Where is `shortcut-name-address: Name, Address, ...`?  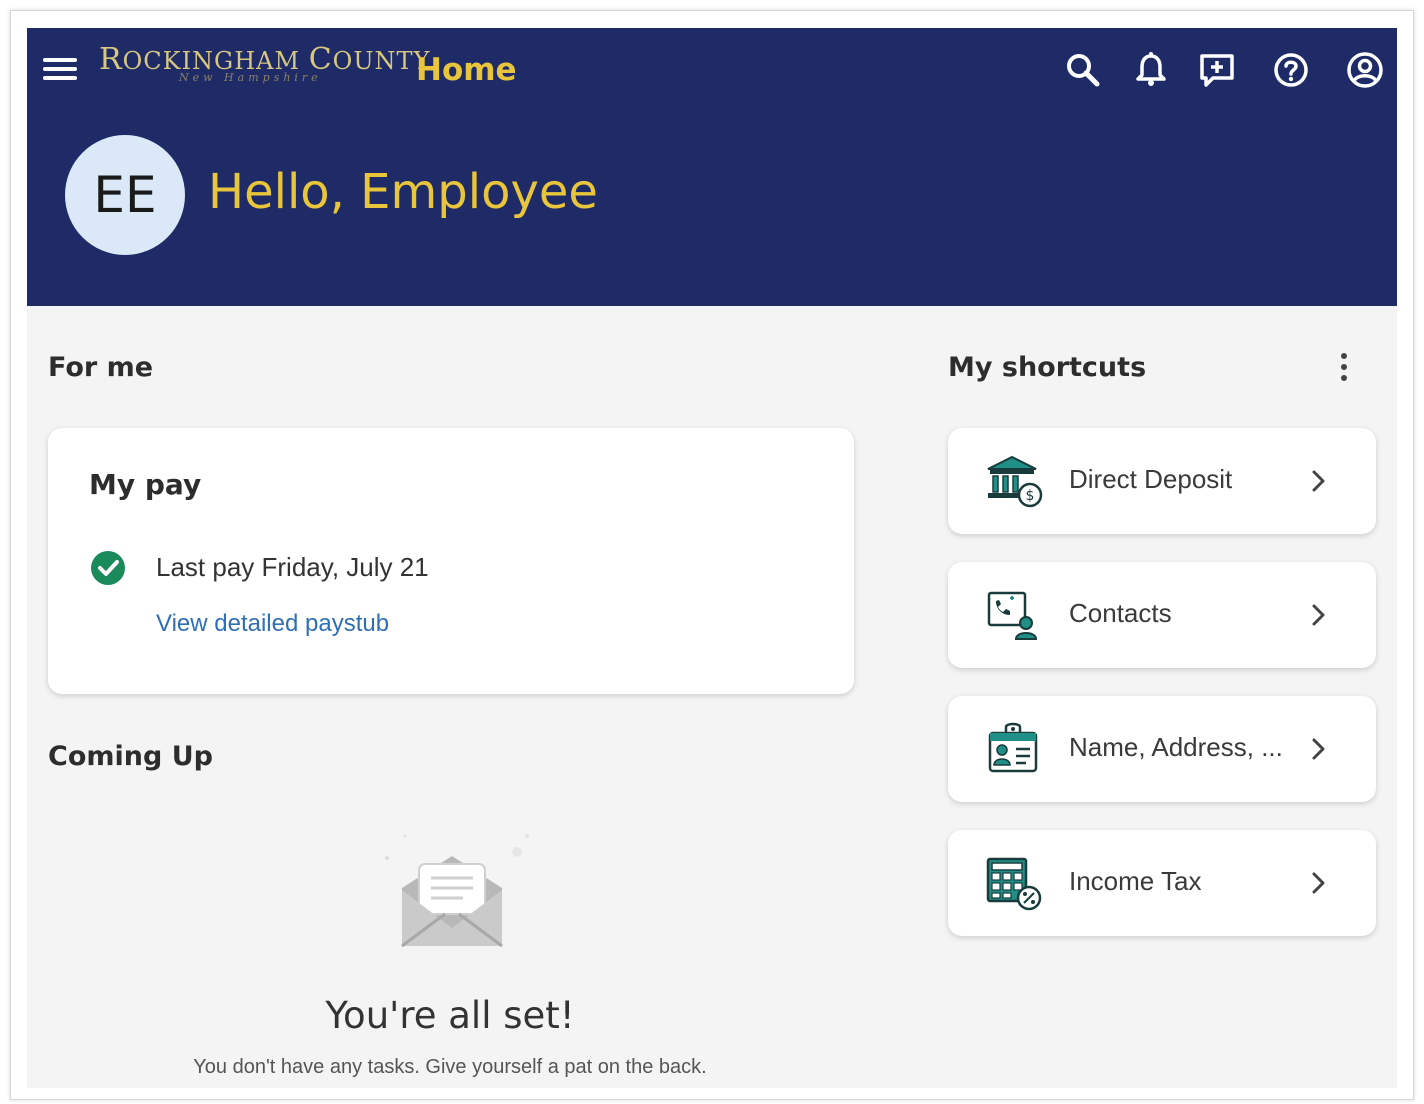 shortcut-name-address: Name, Address, ... is located at coordinates (1162, 749).